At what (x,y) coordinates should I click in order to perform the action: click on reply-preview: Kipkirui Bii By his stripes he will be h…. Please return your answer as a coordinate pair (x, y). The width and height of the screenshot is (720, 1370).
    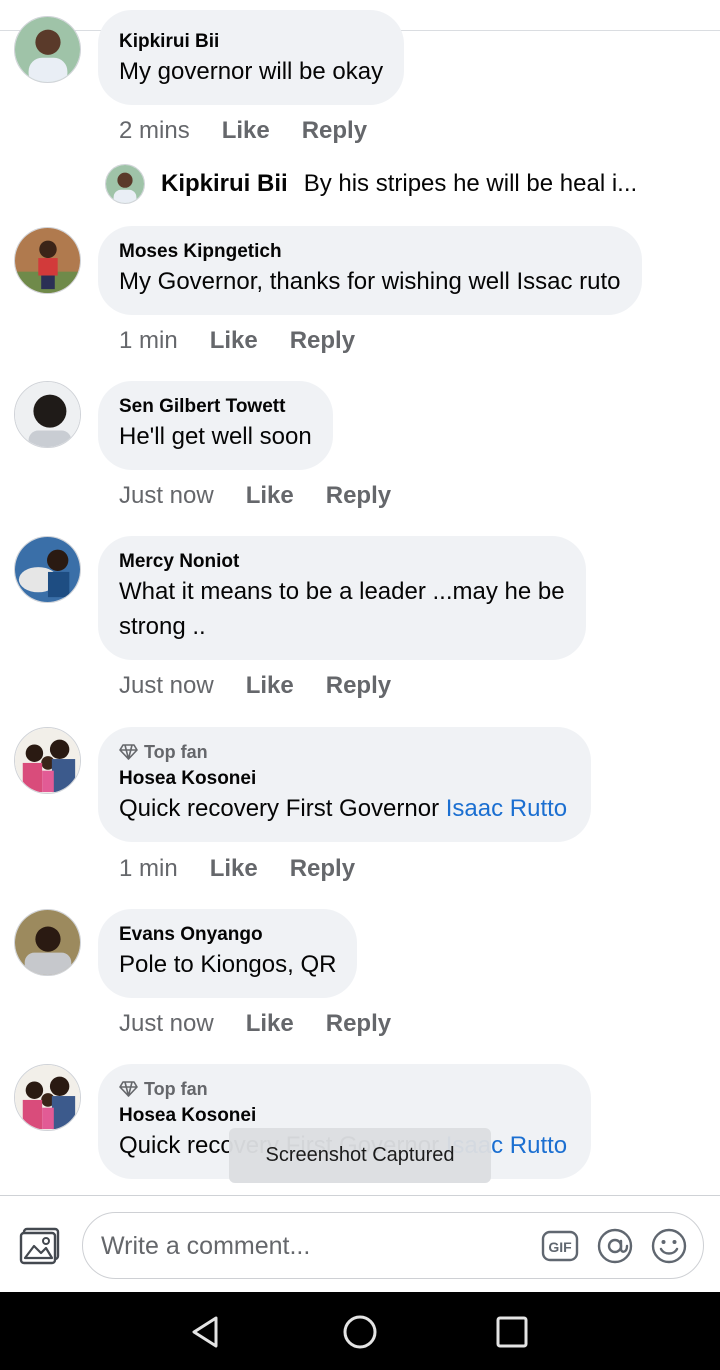
    Looking at the image, I should click on (371, 184).